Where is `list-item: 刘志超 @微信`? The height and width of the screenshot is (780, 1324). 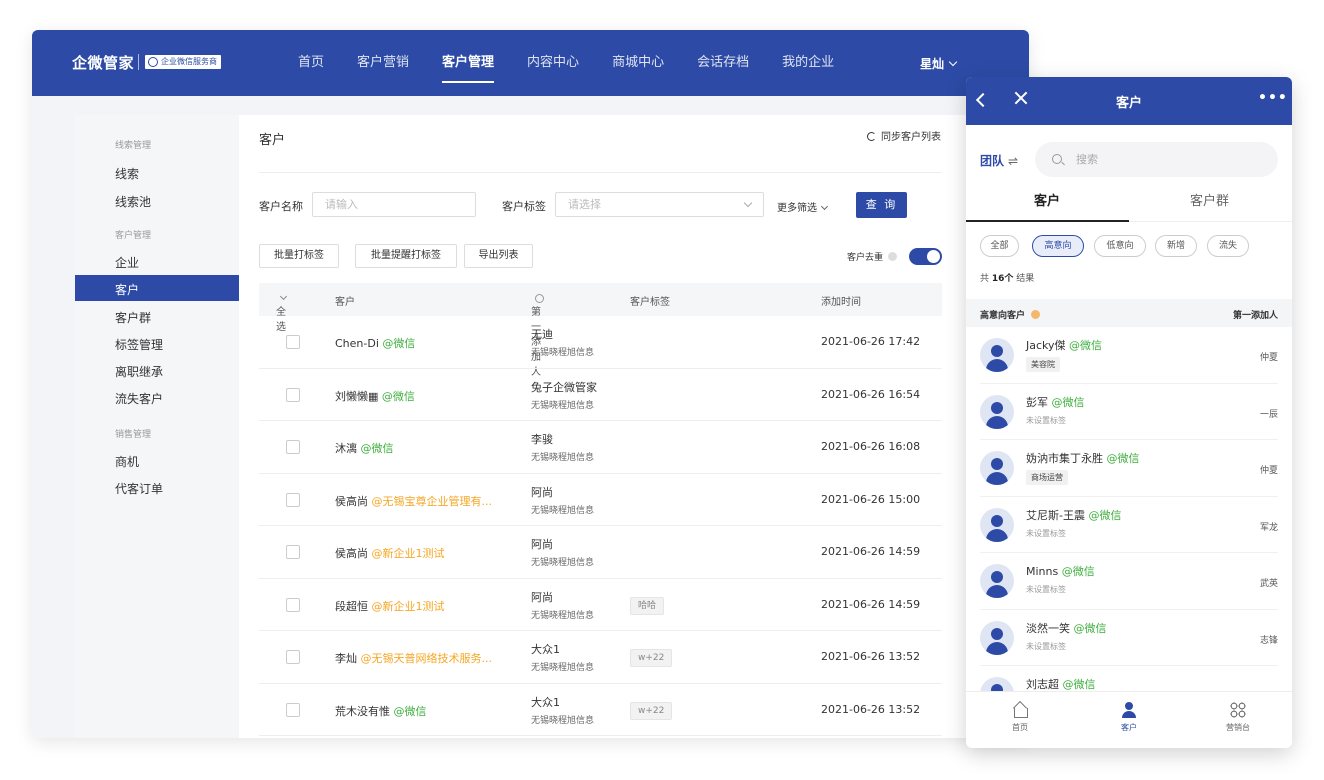
list-item: 刘志超 @微信 is located at coordinates (1129, 678).